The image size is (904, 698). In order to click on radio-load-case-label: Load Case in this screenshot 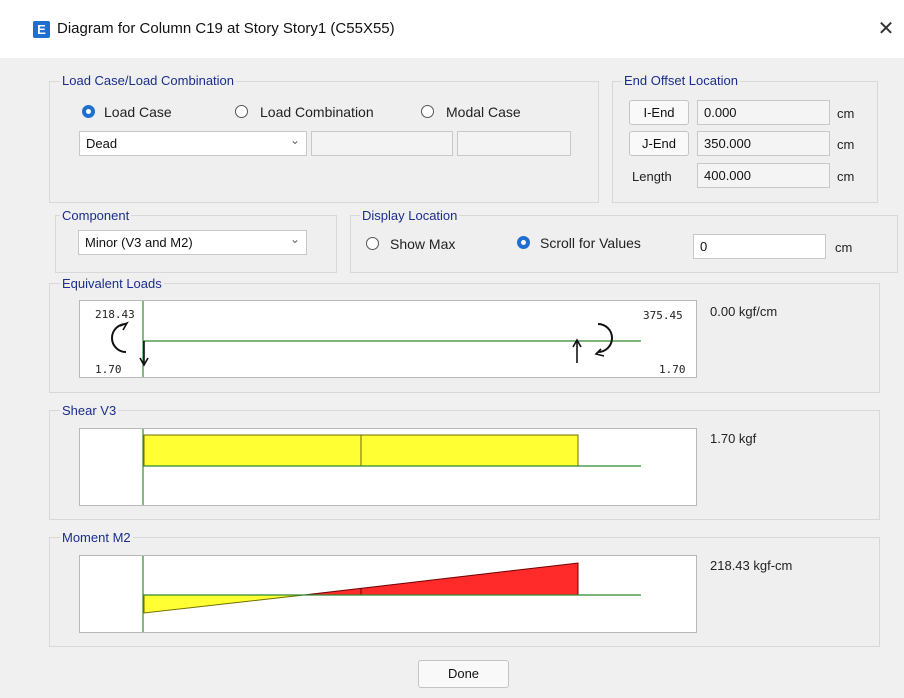, I will do `click(138, 112)`.